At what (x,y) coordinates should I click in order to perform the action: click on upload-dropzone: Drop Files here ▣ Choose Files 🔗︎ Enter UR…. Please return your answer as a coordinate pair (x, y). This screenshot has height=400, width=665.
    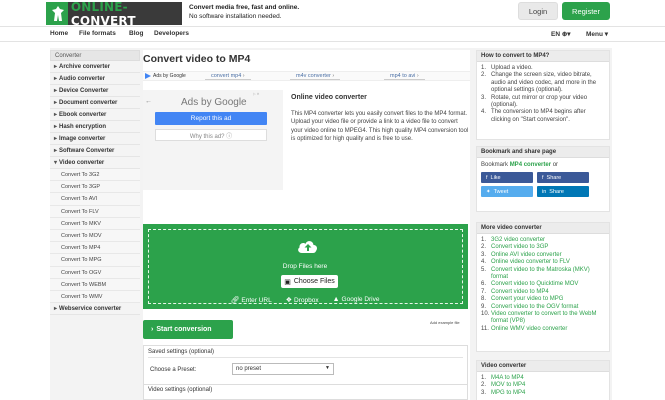
    Looking at the image, I should click on (305, 266).